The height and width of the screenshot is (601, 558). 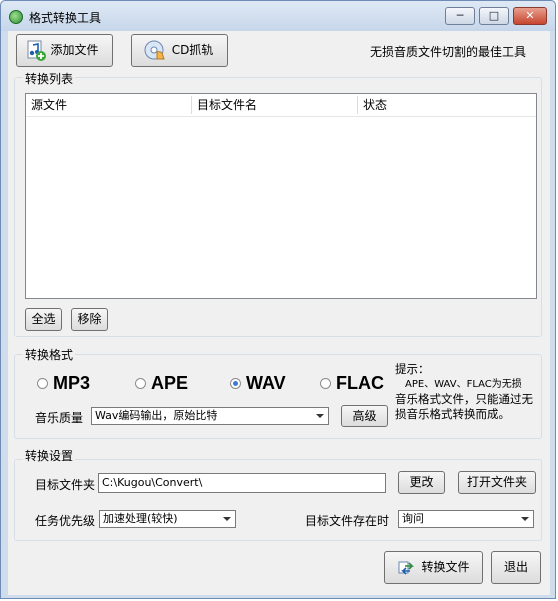 I want to click on file-exists-select: 询问, so click(x=466, y=519).